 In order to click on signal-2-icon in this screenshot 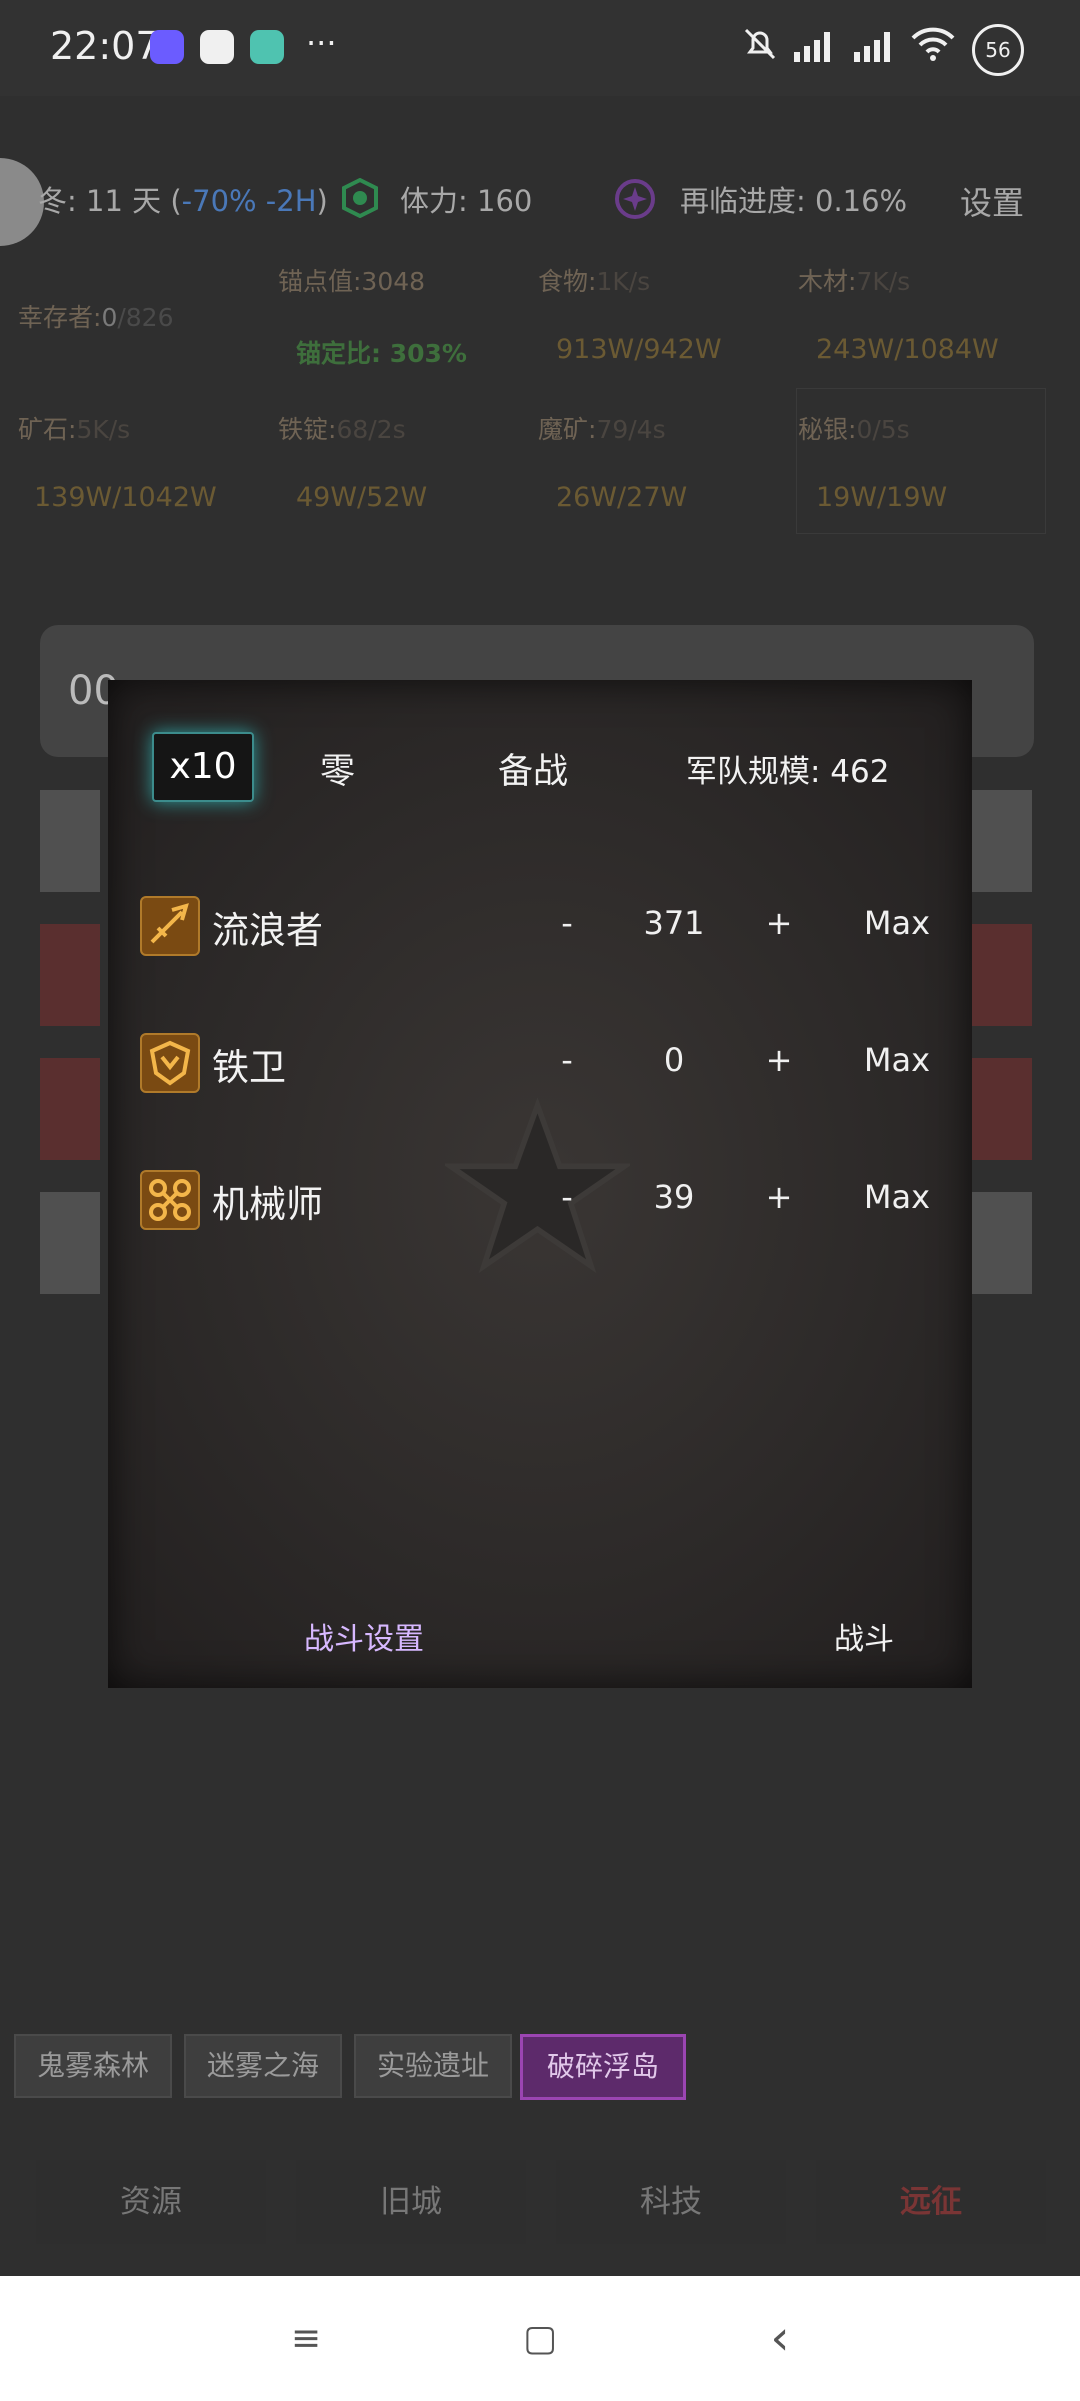, I will do `click(878, 48)`.